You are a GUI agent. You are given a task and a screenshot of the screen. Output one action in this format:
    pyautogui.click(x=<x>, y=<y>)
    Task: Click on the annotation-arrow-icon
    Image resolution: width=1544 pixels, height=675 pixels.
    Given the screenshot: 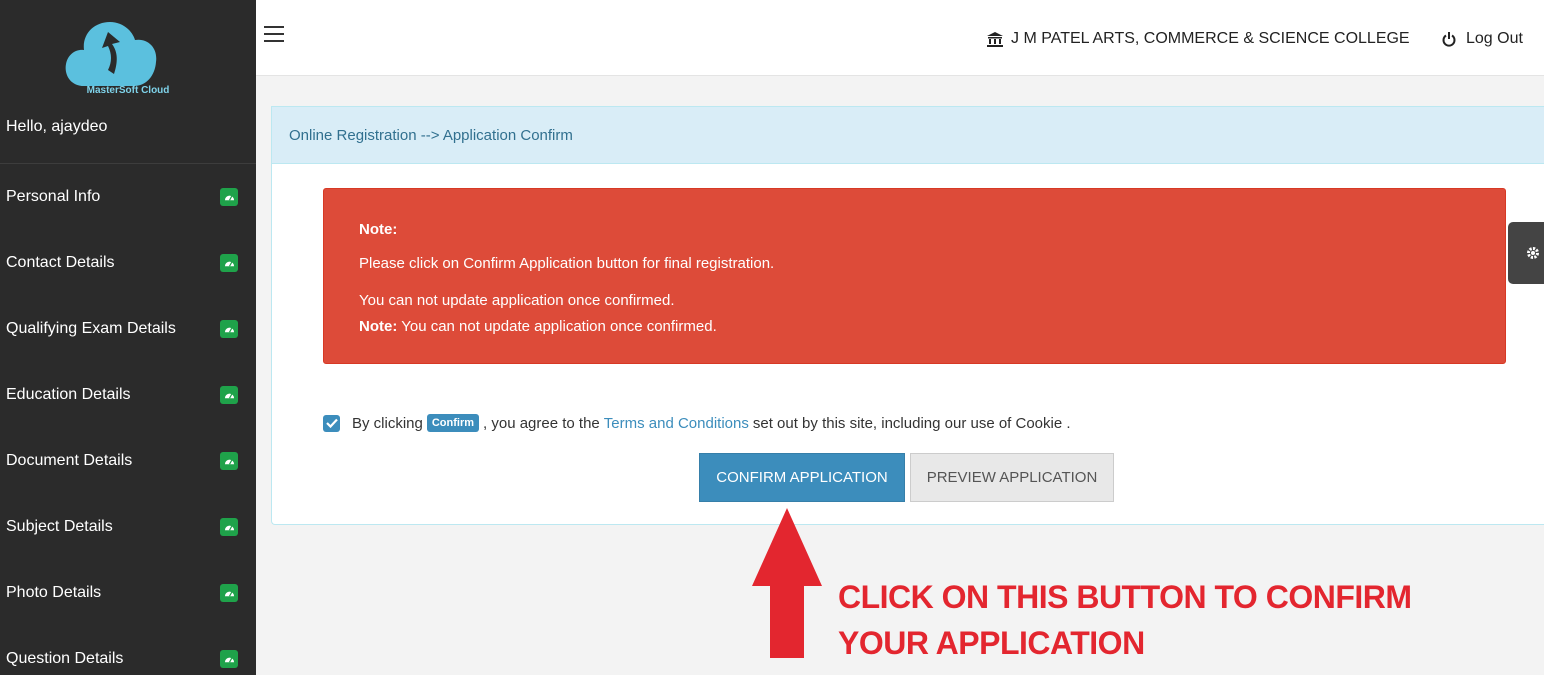 What is the action you would take?
    pyautogui.click(x=787, y=583)
    